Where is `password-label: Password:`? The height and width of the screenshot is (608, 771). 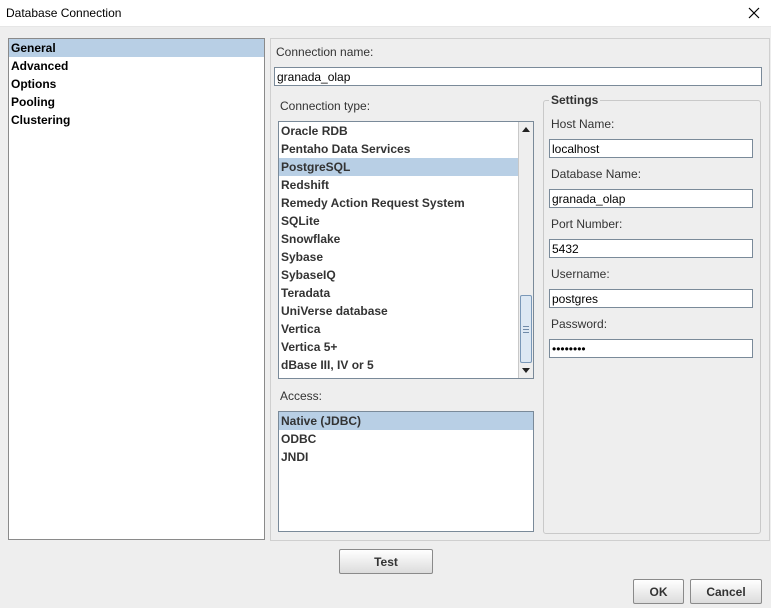 password-label: Password: is located at coordinates (579, 324).